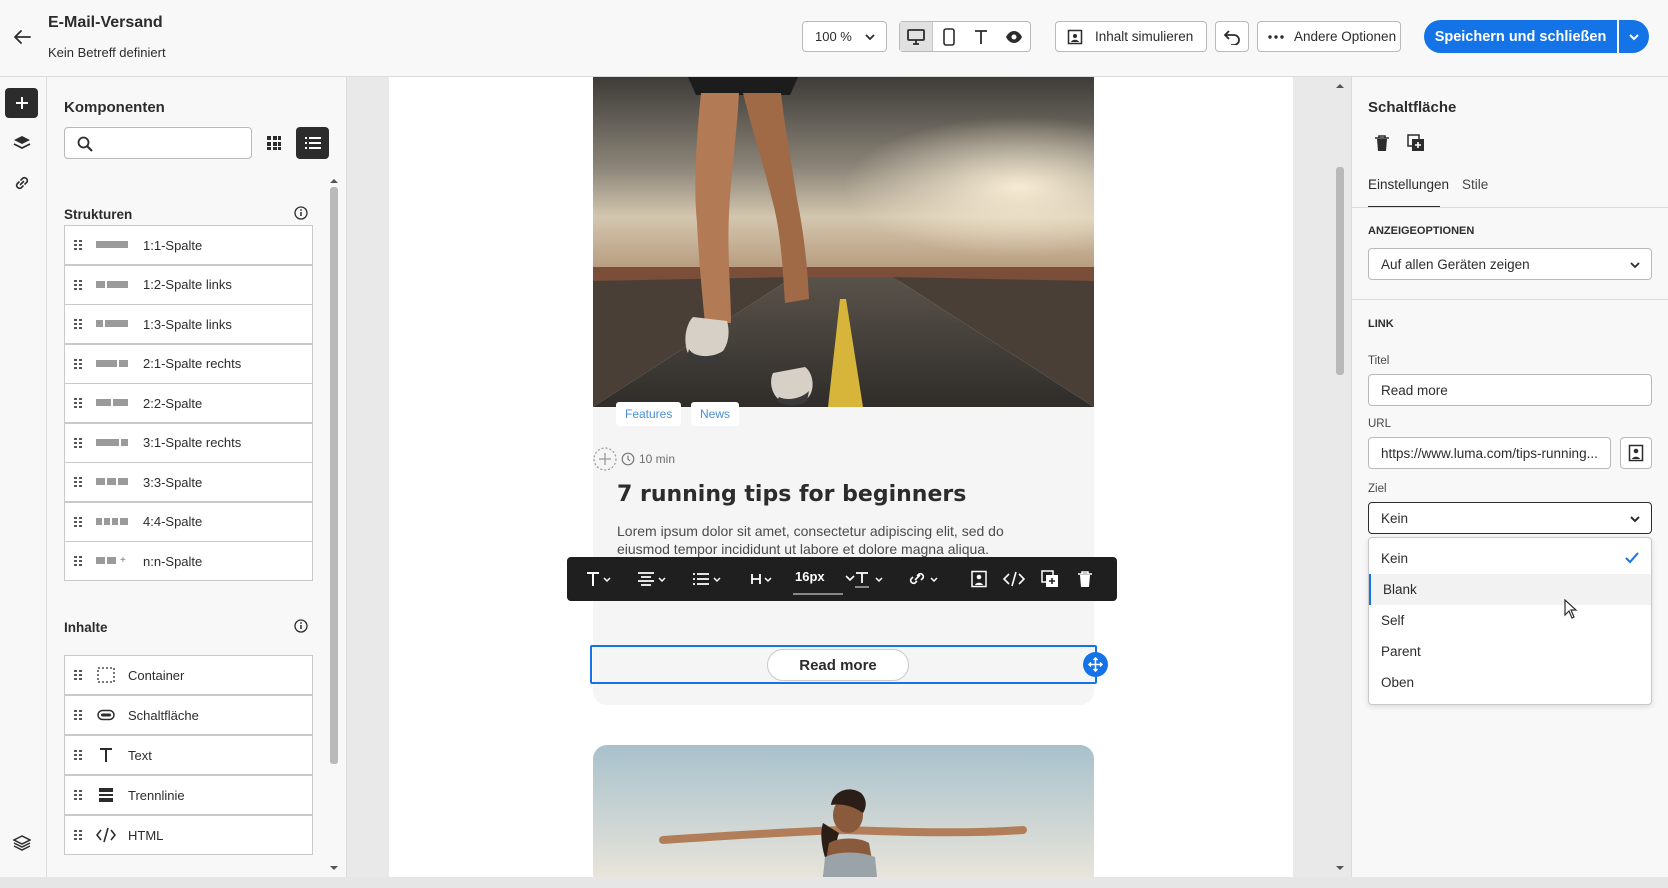 This screenshot has width=1668, height=888. I want to click on list-view-button, so click(312, 143).